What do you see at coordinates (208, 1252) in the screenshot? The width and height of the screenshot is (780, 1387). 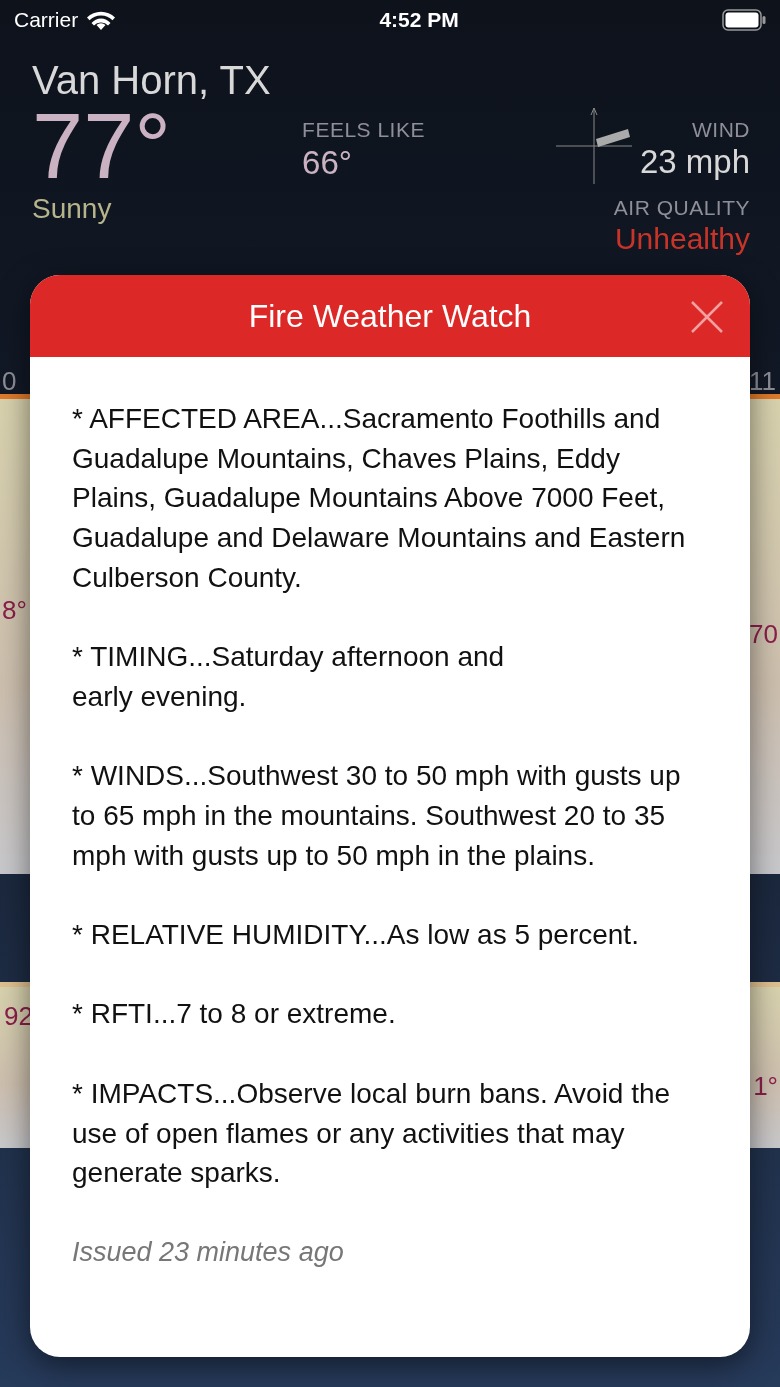 I see `issued-time: Issued 23 minutes ago` at bounding box center [208, 1252].